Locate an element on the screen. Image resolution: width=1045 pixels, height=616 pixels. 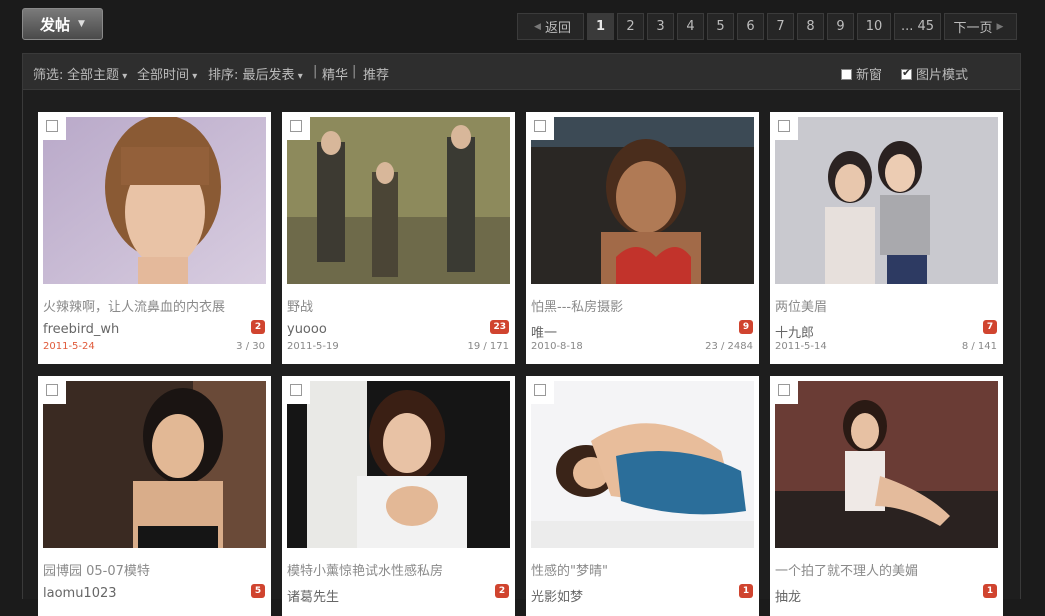
post-title: 野战 is located at coordinates (300, 305).